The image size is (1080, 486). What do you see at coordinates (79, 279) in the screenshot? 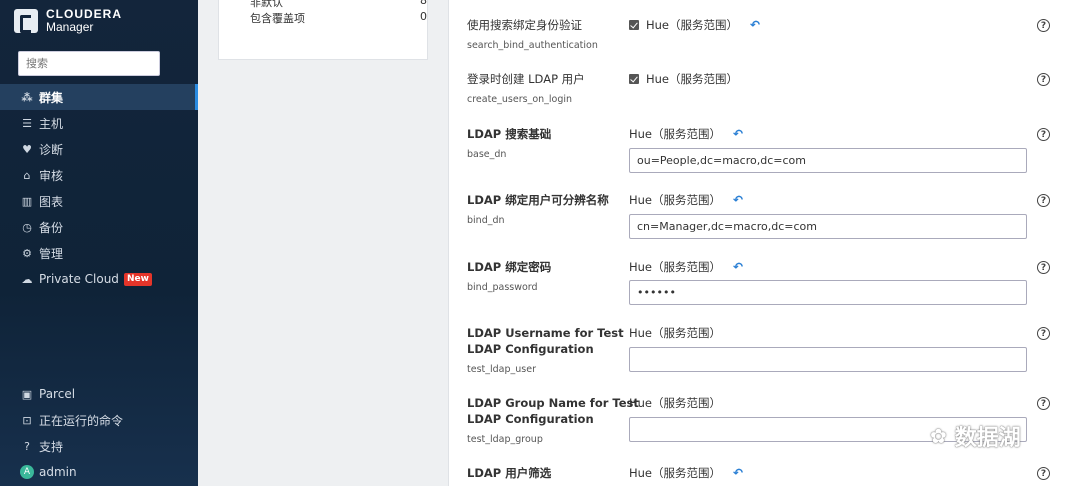
I see `sidebar-item-label: Private Cloud` at bounding box center [79, 279].